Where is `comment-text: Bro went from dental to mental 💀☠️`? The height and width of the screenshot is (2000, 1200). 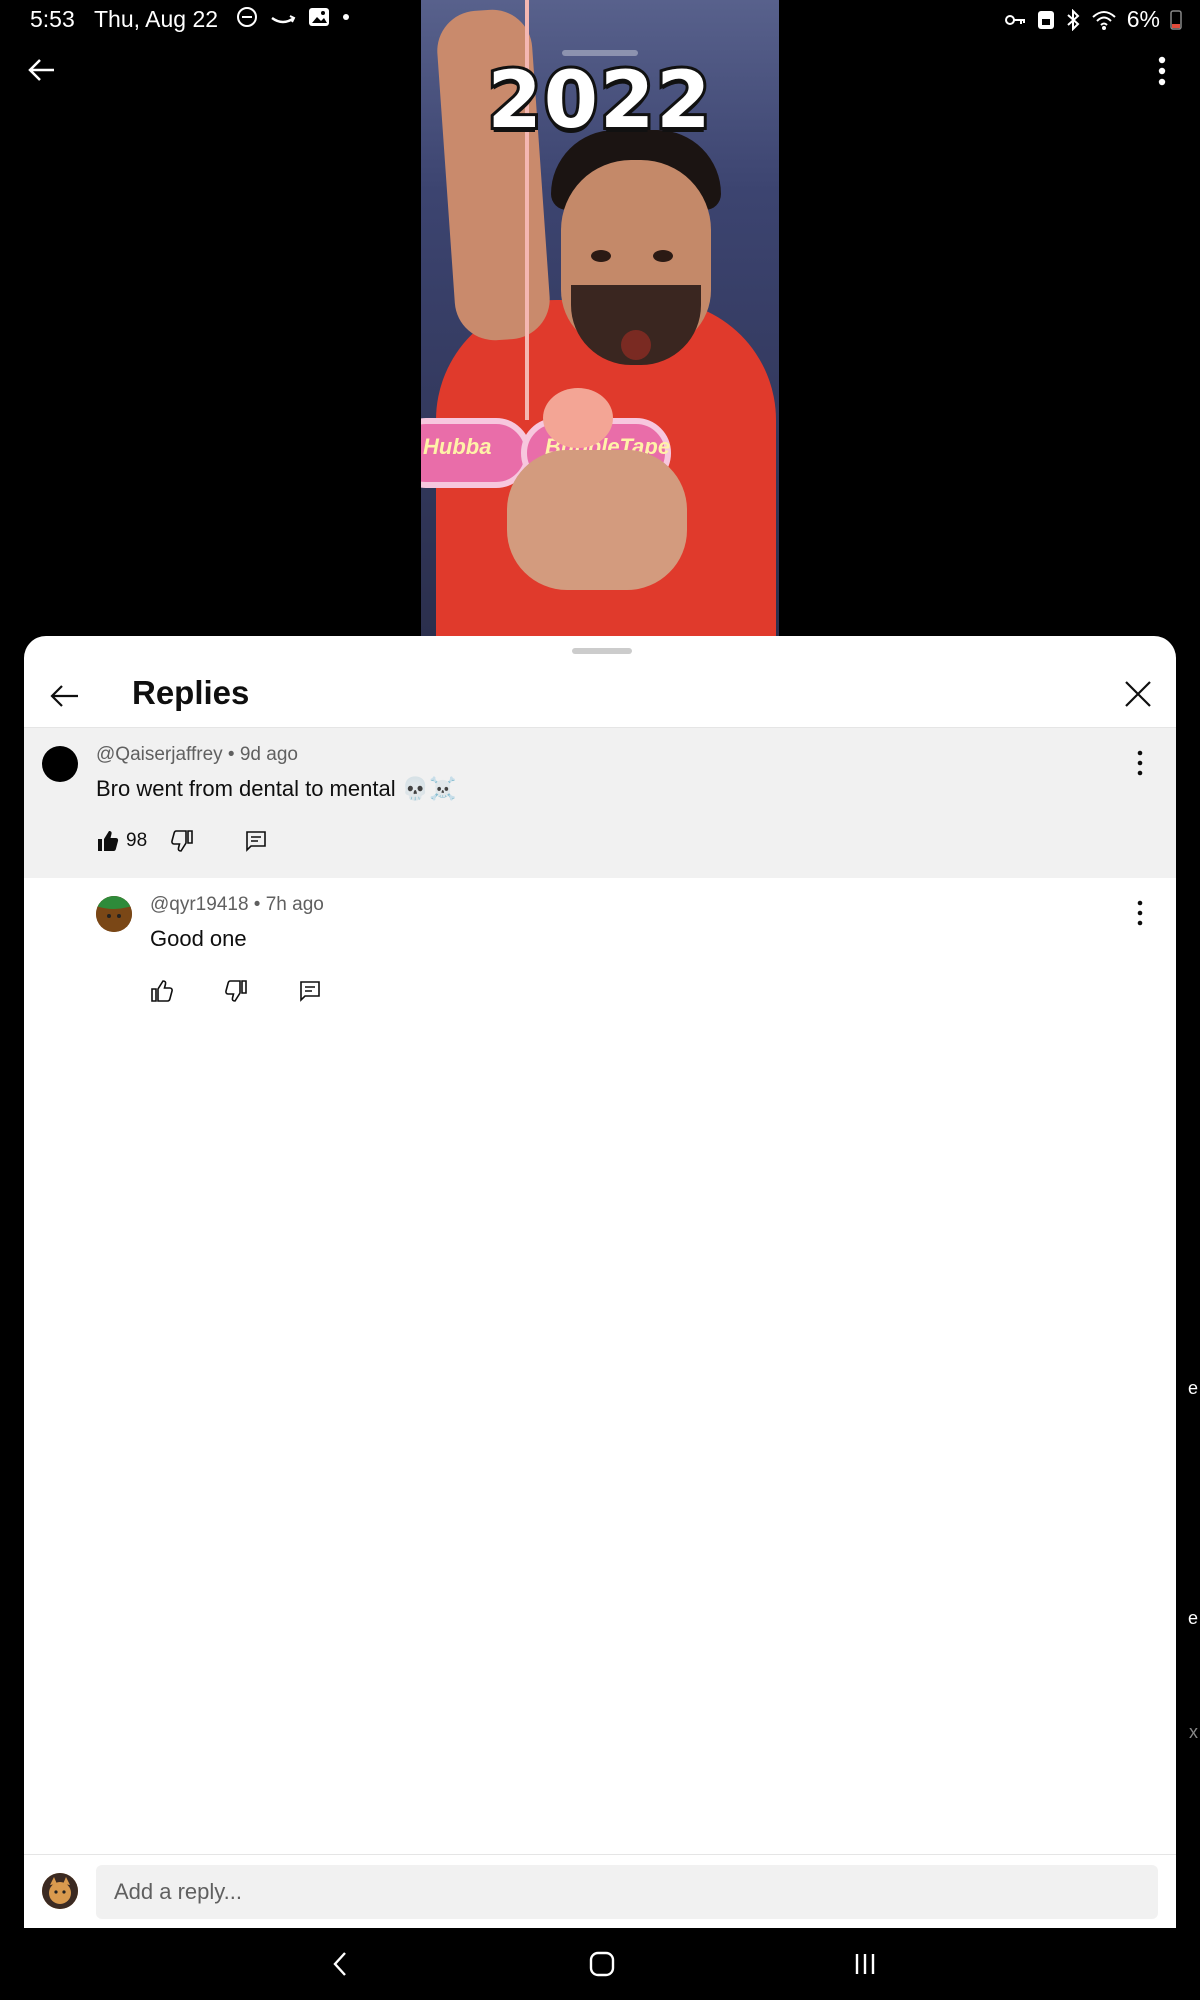
comment-text: Bro went from dental to mental 💀☠️ is located at coordinates (276, 788).